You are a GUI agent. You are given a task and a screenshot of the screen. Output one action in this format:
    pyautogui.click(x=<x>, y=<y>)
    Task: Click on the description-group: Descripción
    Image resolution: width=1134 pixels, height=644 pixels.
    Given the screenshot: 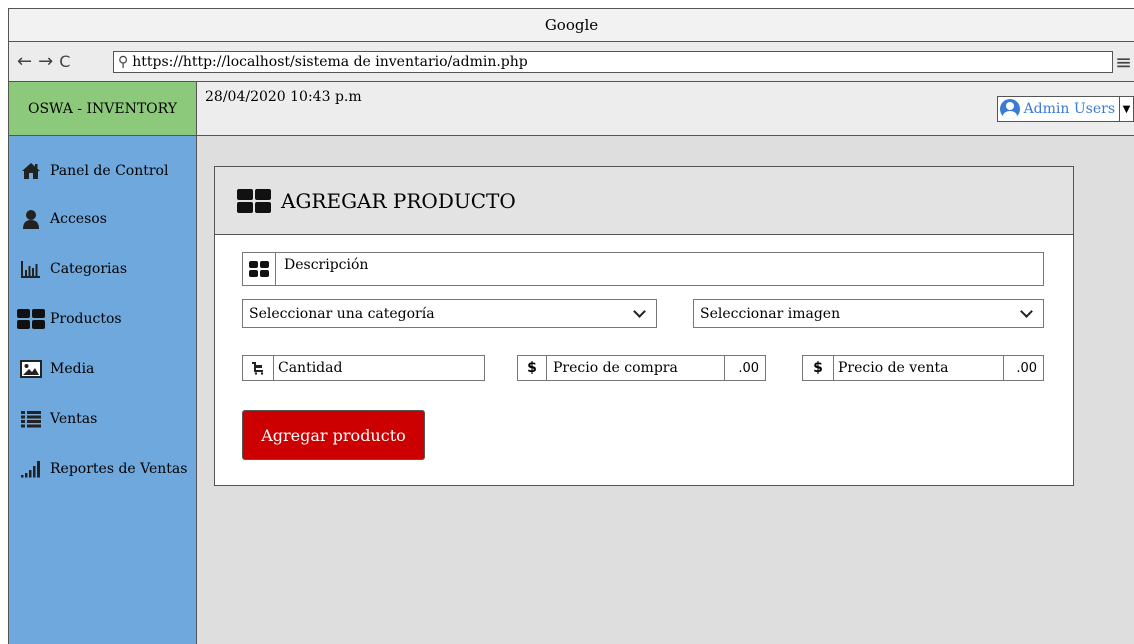 What is the action you would take?
    pyautogui.click(x=643, y=269)
    